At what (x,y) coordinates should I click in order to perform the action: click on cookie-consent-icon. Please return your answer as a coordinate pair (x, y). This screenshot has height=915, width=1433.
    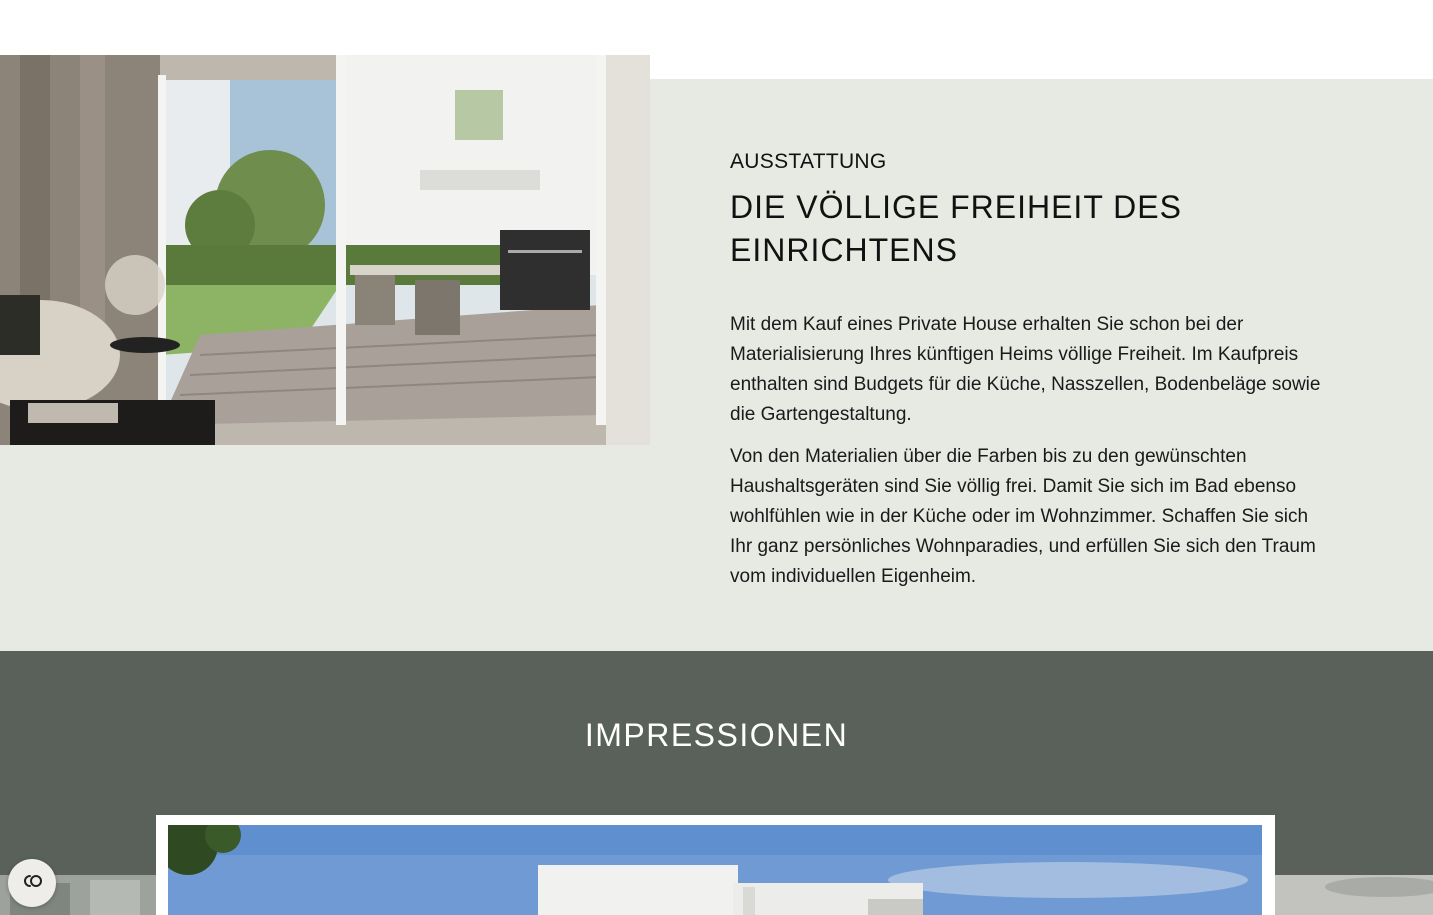
    Looking at the image, I should click on (32, 883).